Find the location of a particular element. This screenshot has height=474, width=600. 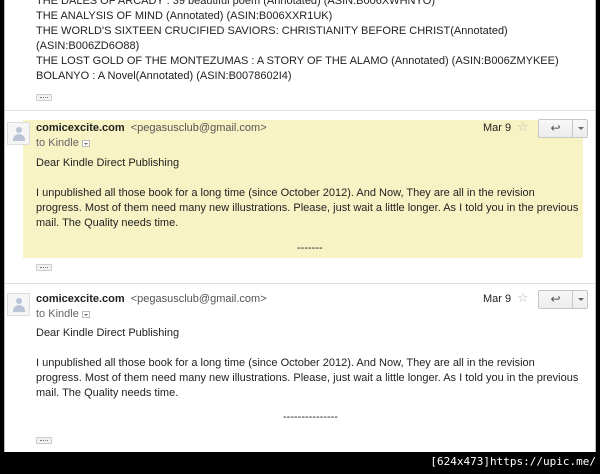

watermark: [624x473]https://upic.me/ is located at coordinates (513, 462).